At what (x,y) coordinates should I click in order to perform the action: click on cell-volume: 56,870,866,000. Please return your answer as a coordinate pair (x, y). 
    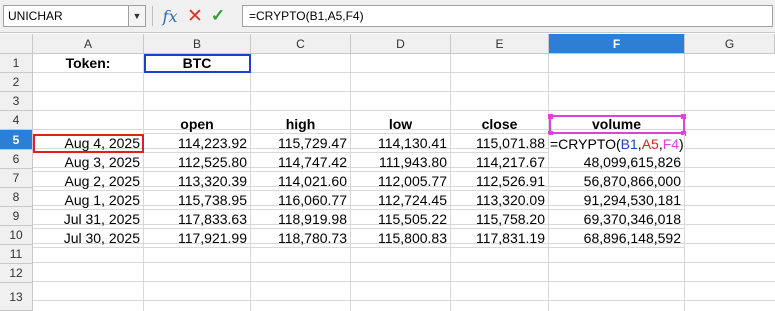
    Looking at the image, I should click on (617, 181).